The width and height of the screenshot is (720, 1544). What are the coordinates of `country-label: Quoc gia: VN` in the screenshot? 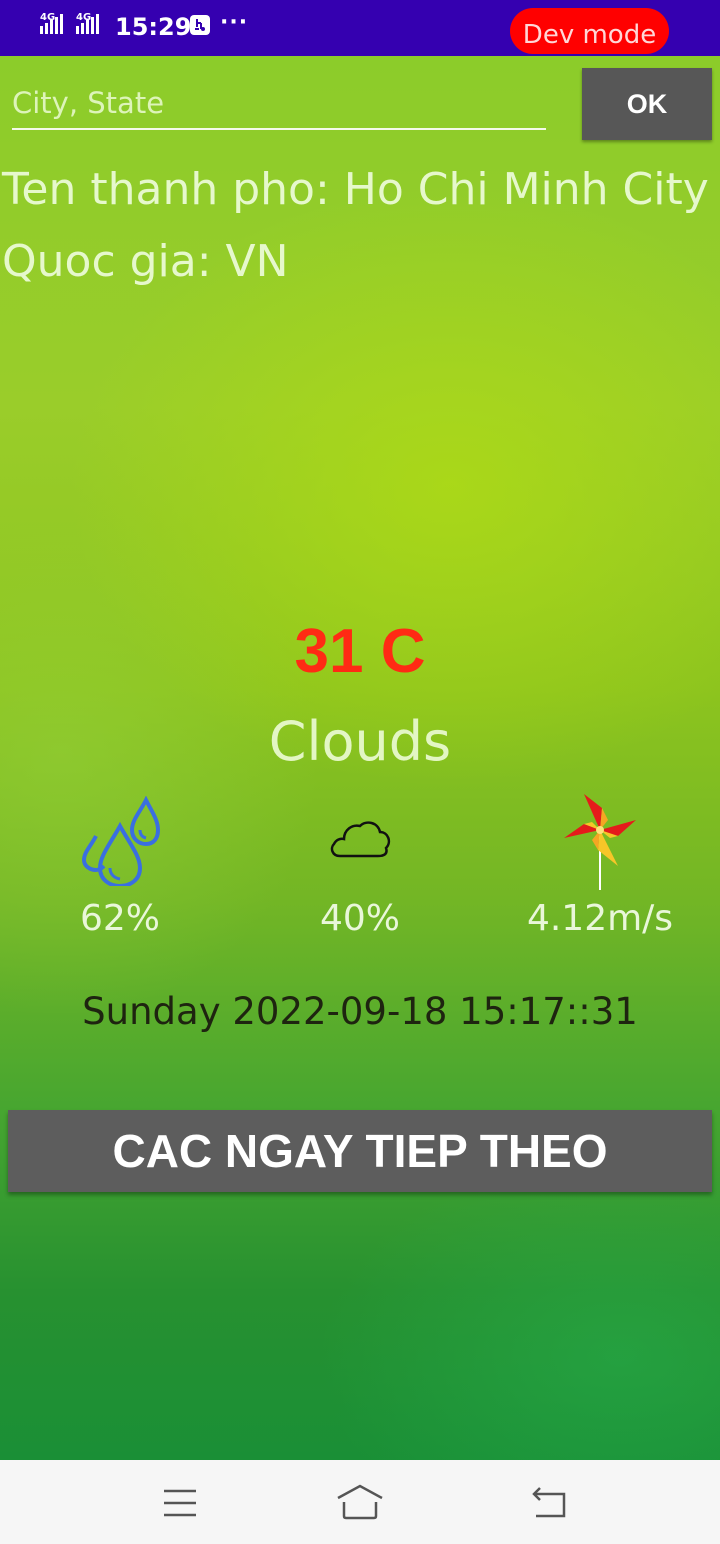 It's located at (145, 261).